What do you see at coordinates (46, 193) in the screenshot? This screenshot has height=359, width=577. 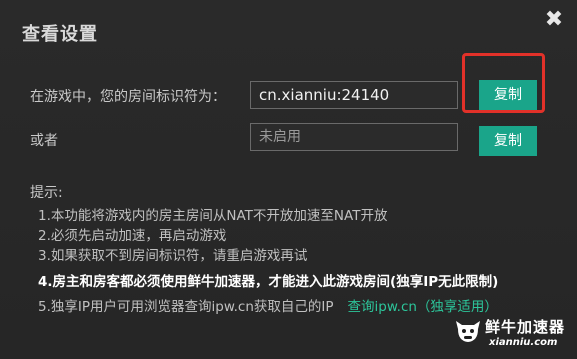 I see `tips-title: 提示:` at bounding box center [46, 193].